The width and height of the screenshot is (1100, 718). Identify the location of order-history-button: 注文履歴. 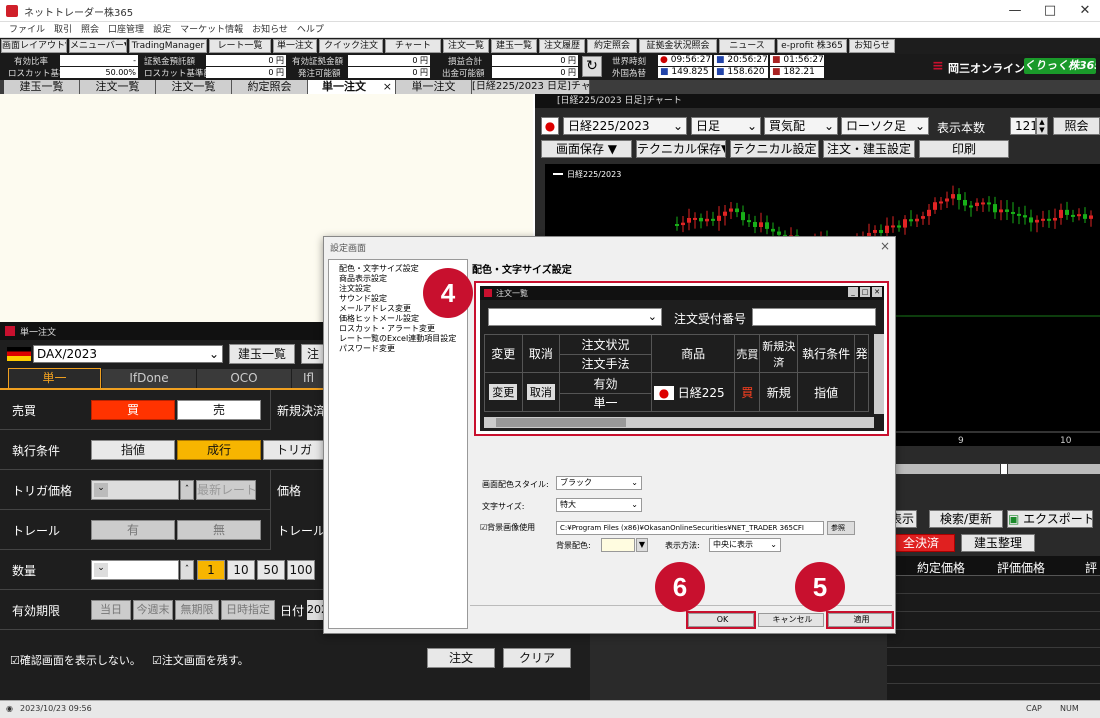
(562, 46).